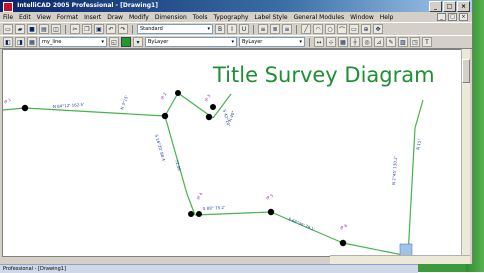 This screenshot has width=484, height=273. I want to click on layer-combo: my_line ▾, so click(73, 42).